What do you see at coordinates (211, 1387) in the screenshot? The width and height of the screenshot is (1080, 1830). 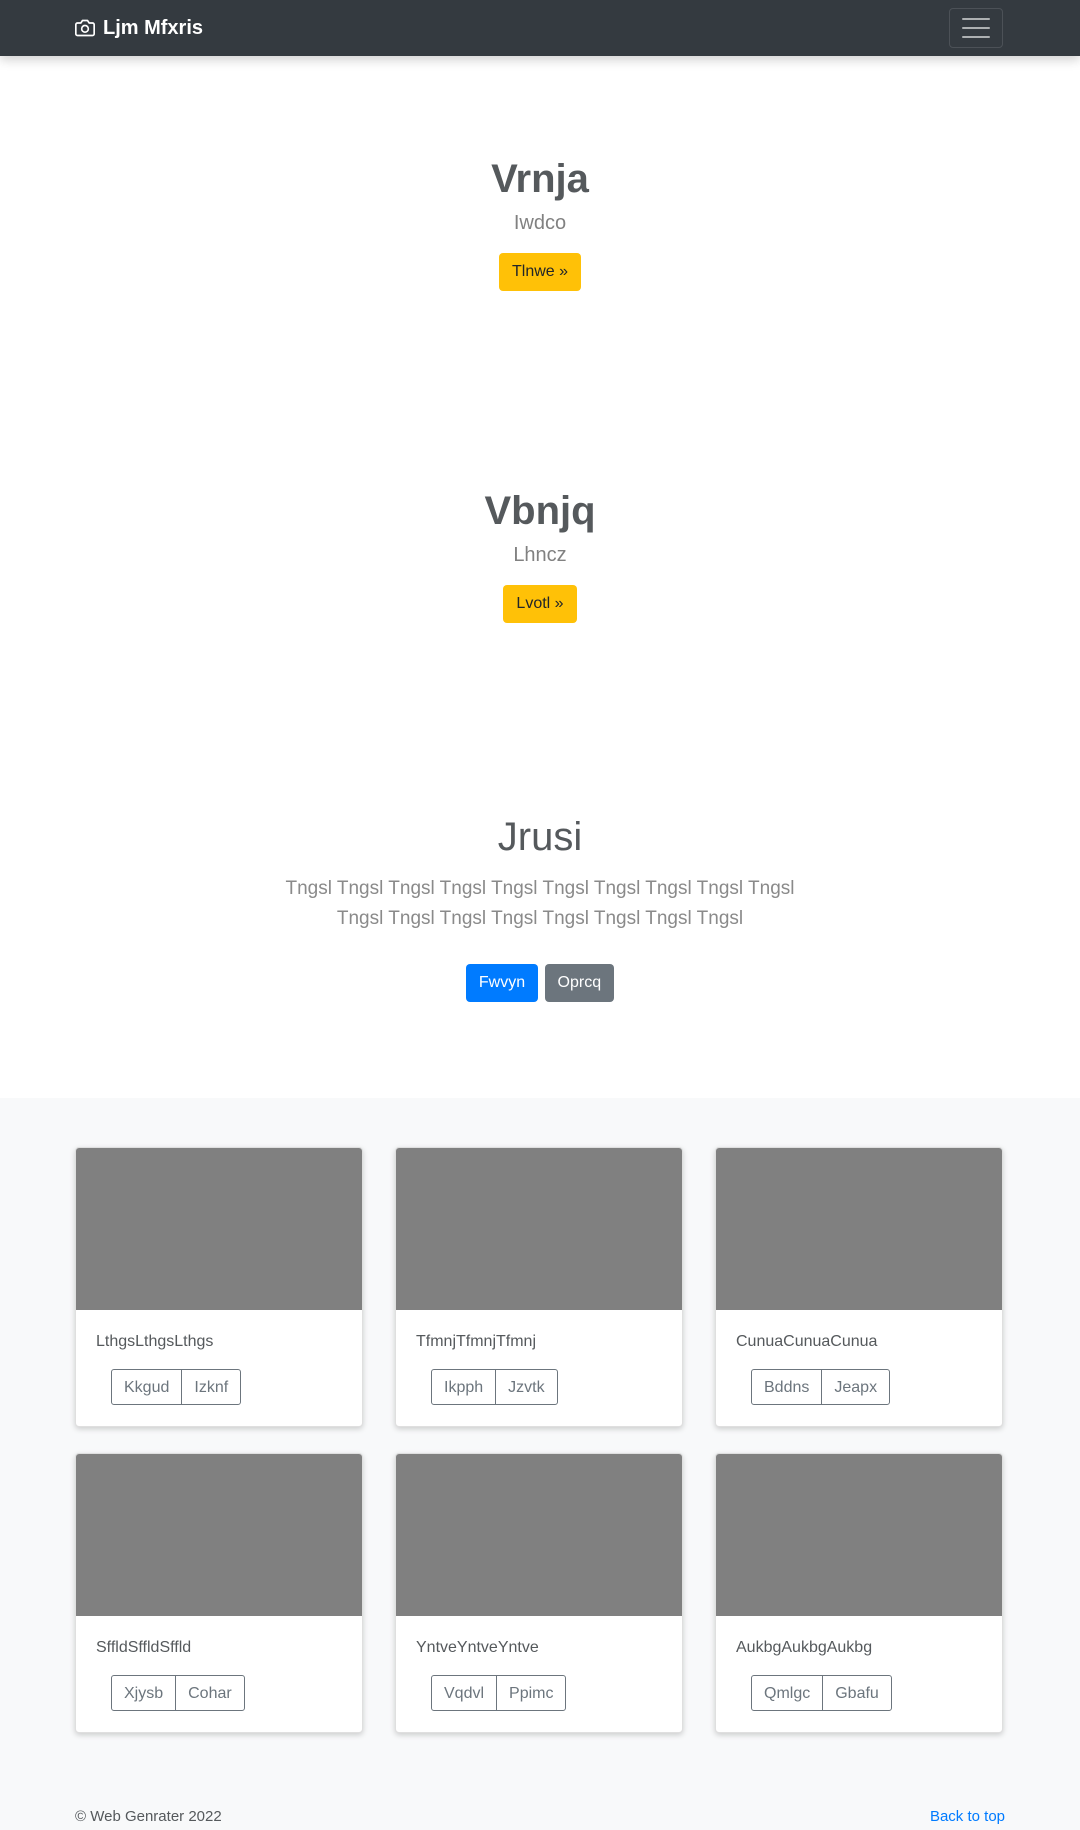 I see `card-edit-button: Izknf` at bounding box center [211, 1387].